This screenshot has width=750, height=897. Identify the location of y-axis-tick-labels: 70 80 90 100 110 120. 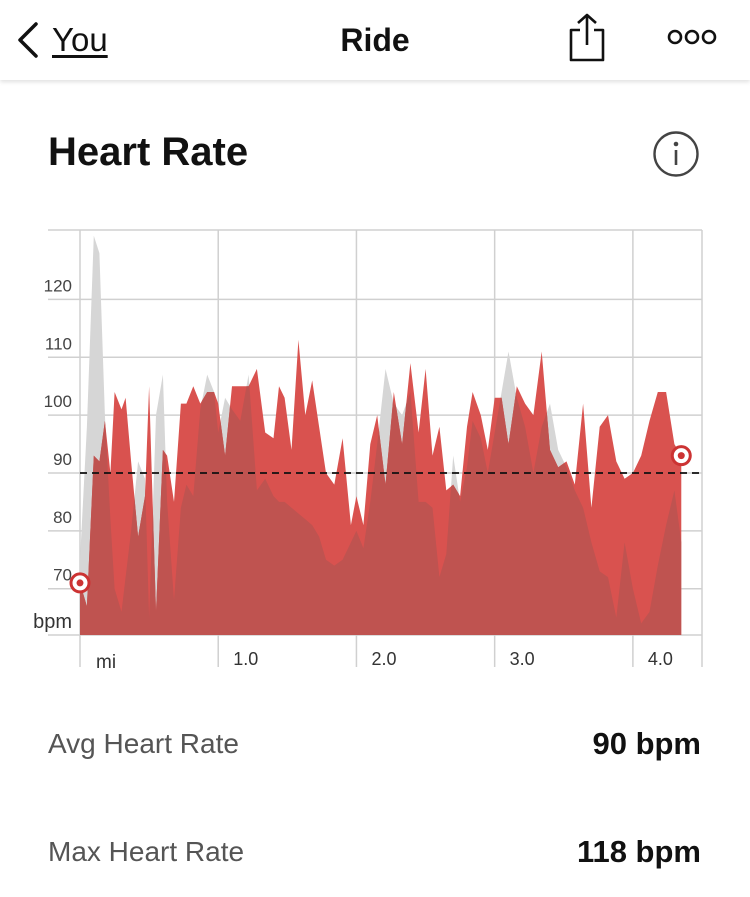
(58, 430).